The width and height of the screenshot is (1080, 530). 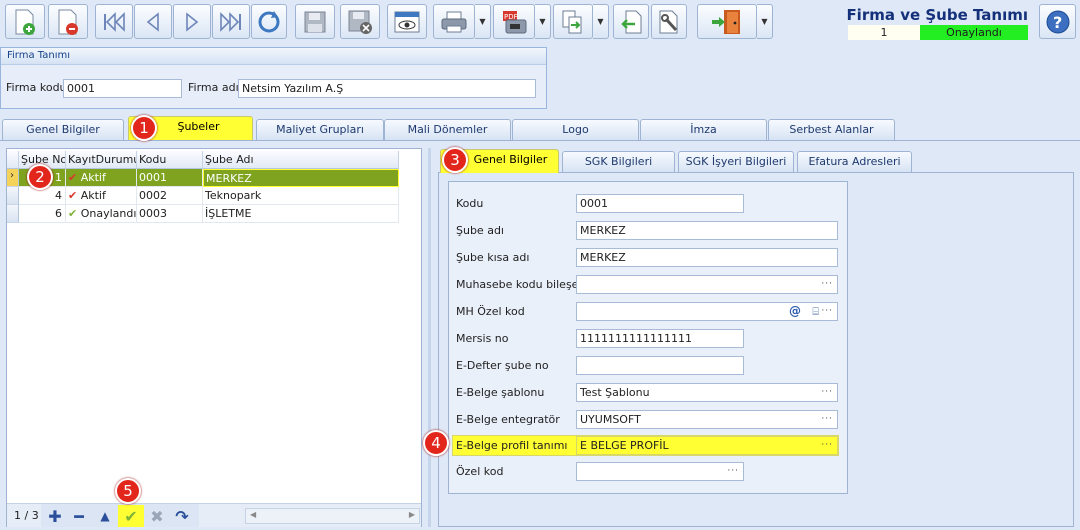 I want to click on refresh-grid-button: ↷, so click(x=182, y=516).